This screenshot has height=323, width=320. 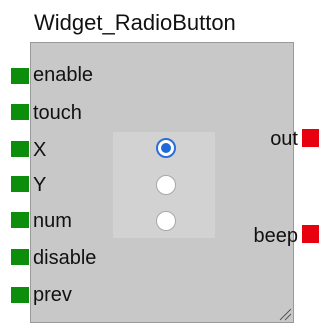 What do you see at coordinates (310, 138) in the screenshot?
I see `output-pin-out` at bounding box center [310, 138].